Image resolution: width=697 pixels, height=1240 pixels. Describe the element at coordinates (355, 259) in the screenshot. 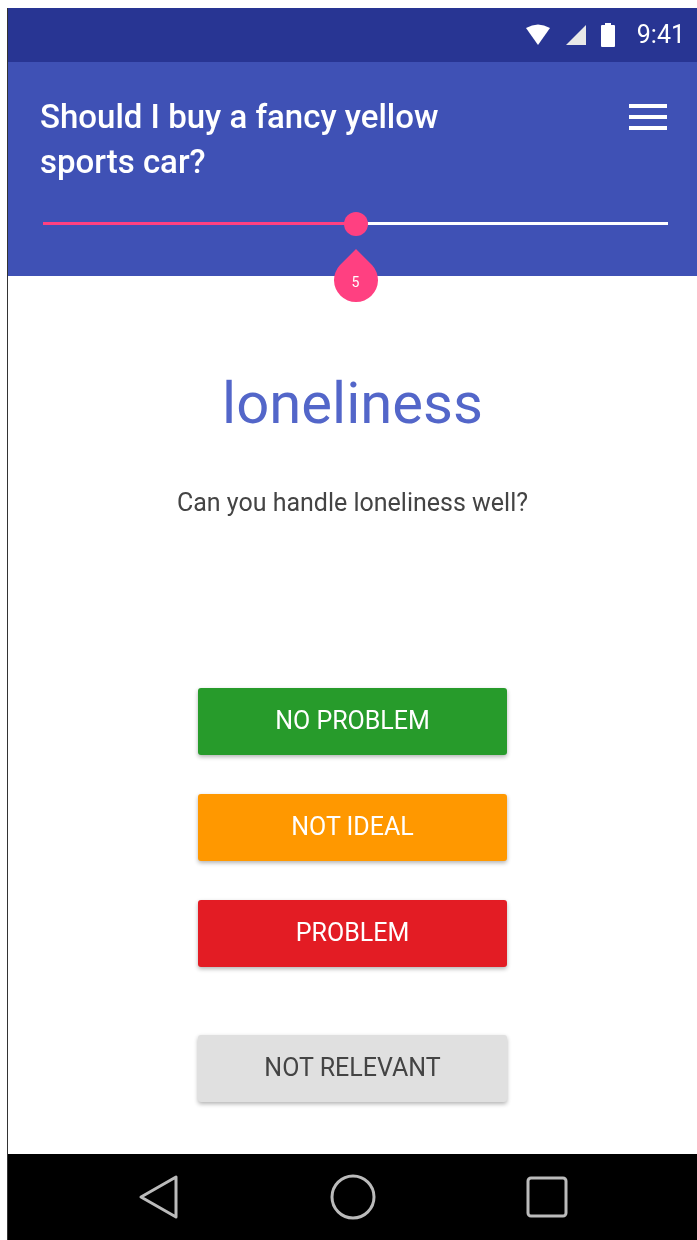

I see `slider: 5` at that location.